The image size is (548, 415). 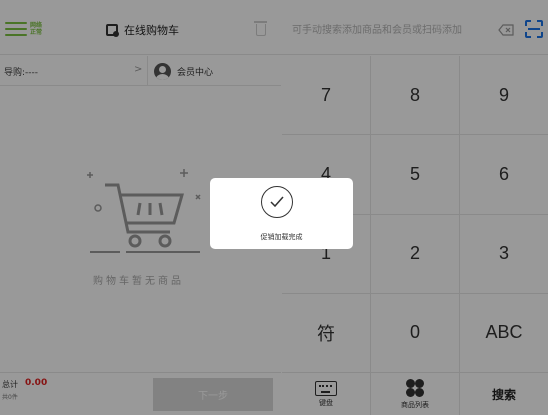 I want to click on toast-message: 促销加载完成, so click(x=281, y=237).